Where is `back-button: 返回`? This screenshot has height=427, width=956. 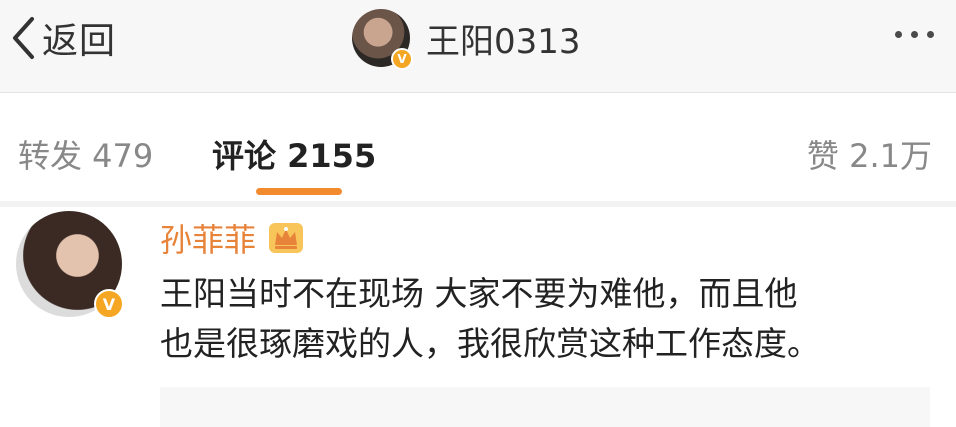
back-button: 返回 is located at coordinates (63, 38).